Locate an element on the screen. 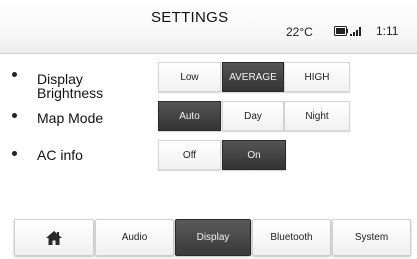 This screenshot has height=259, width=417. clock: 1:11 is located at coordinates (387, 31).